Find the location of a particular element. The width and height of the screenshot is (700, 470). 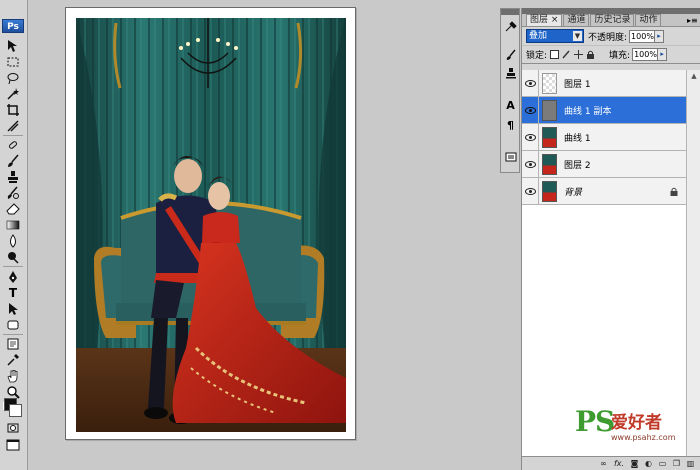

shape-tool-icon is located at coordinates (13, 325).